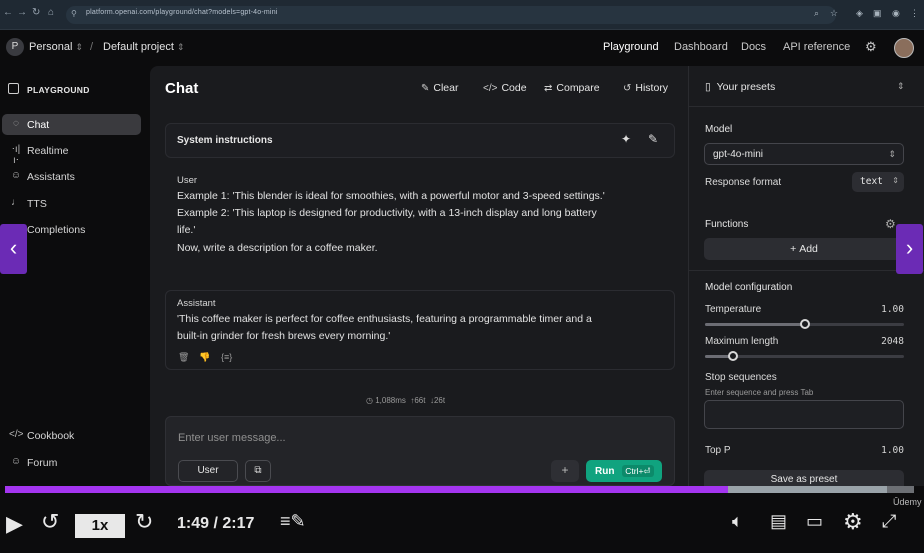  Describe the element at coordinates (22, 12) in the screenshot. I see `forward-icon: →` at that location.